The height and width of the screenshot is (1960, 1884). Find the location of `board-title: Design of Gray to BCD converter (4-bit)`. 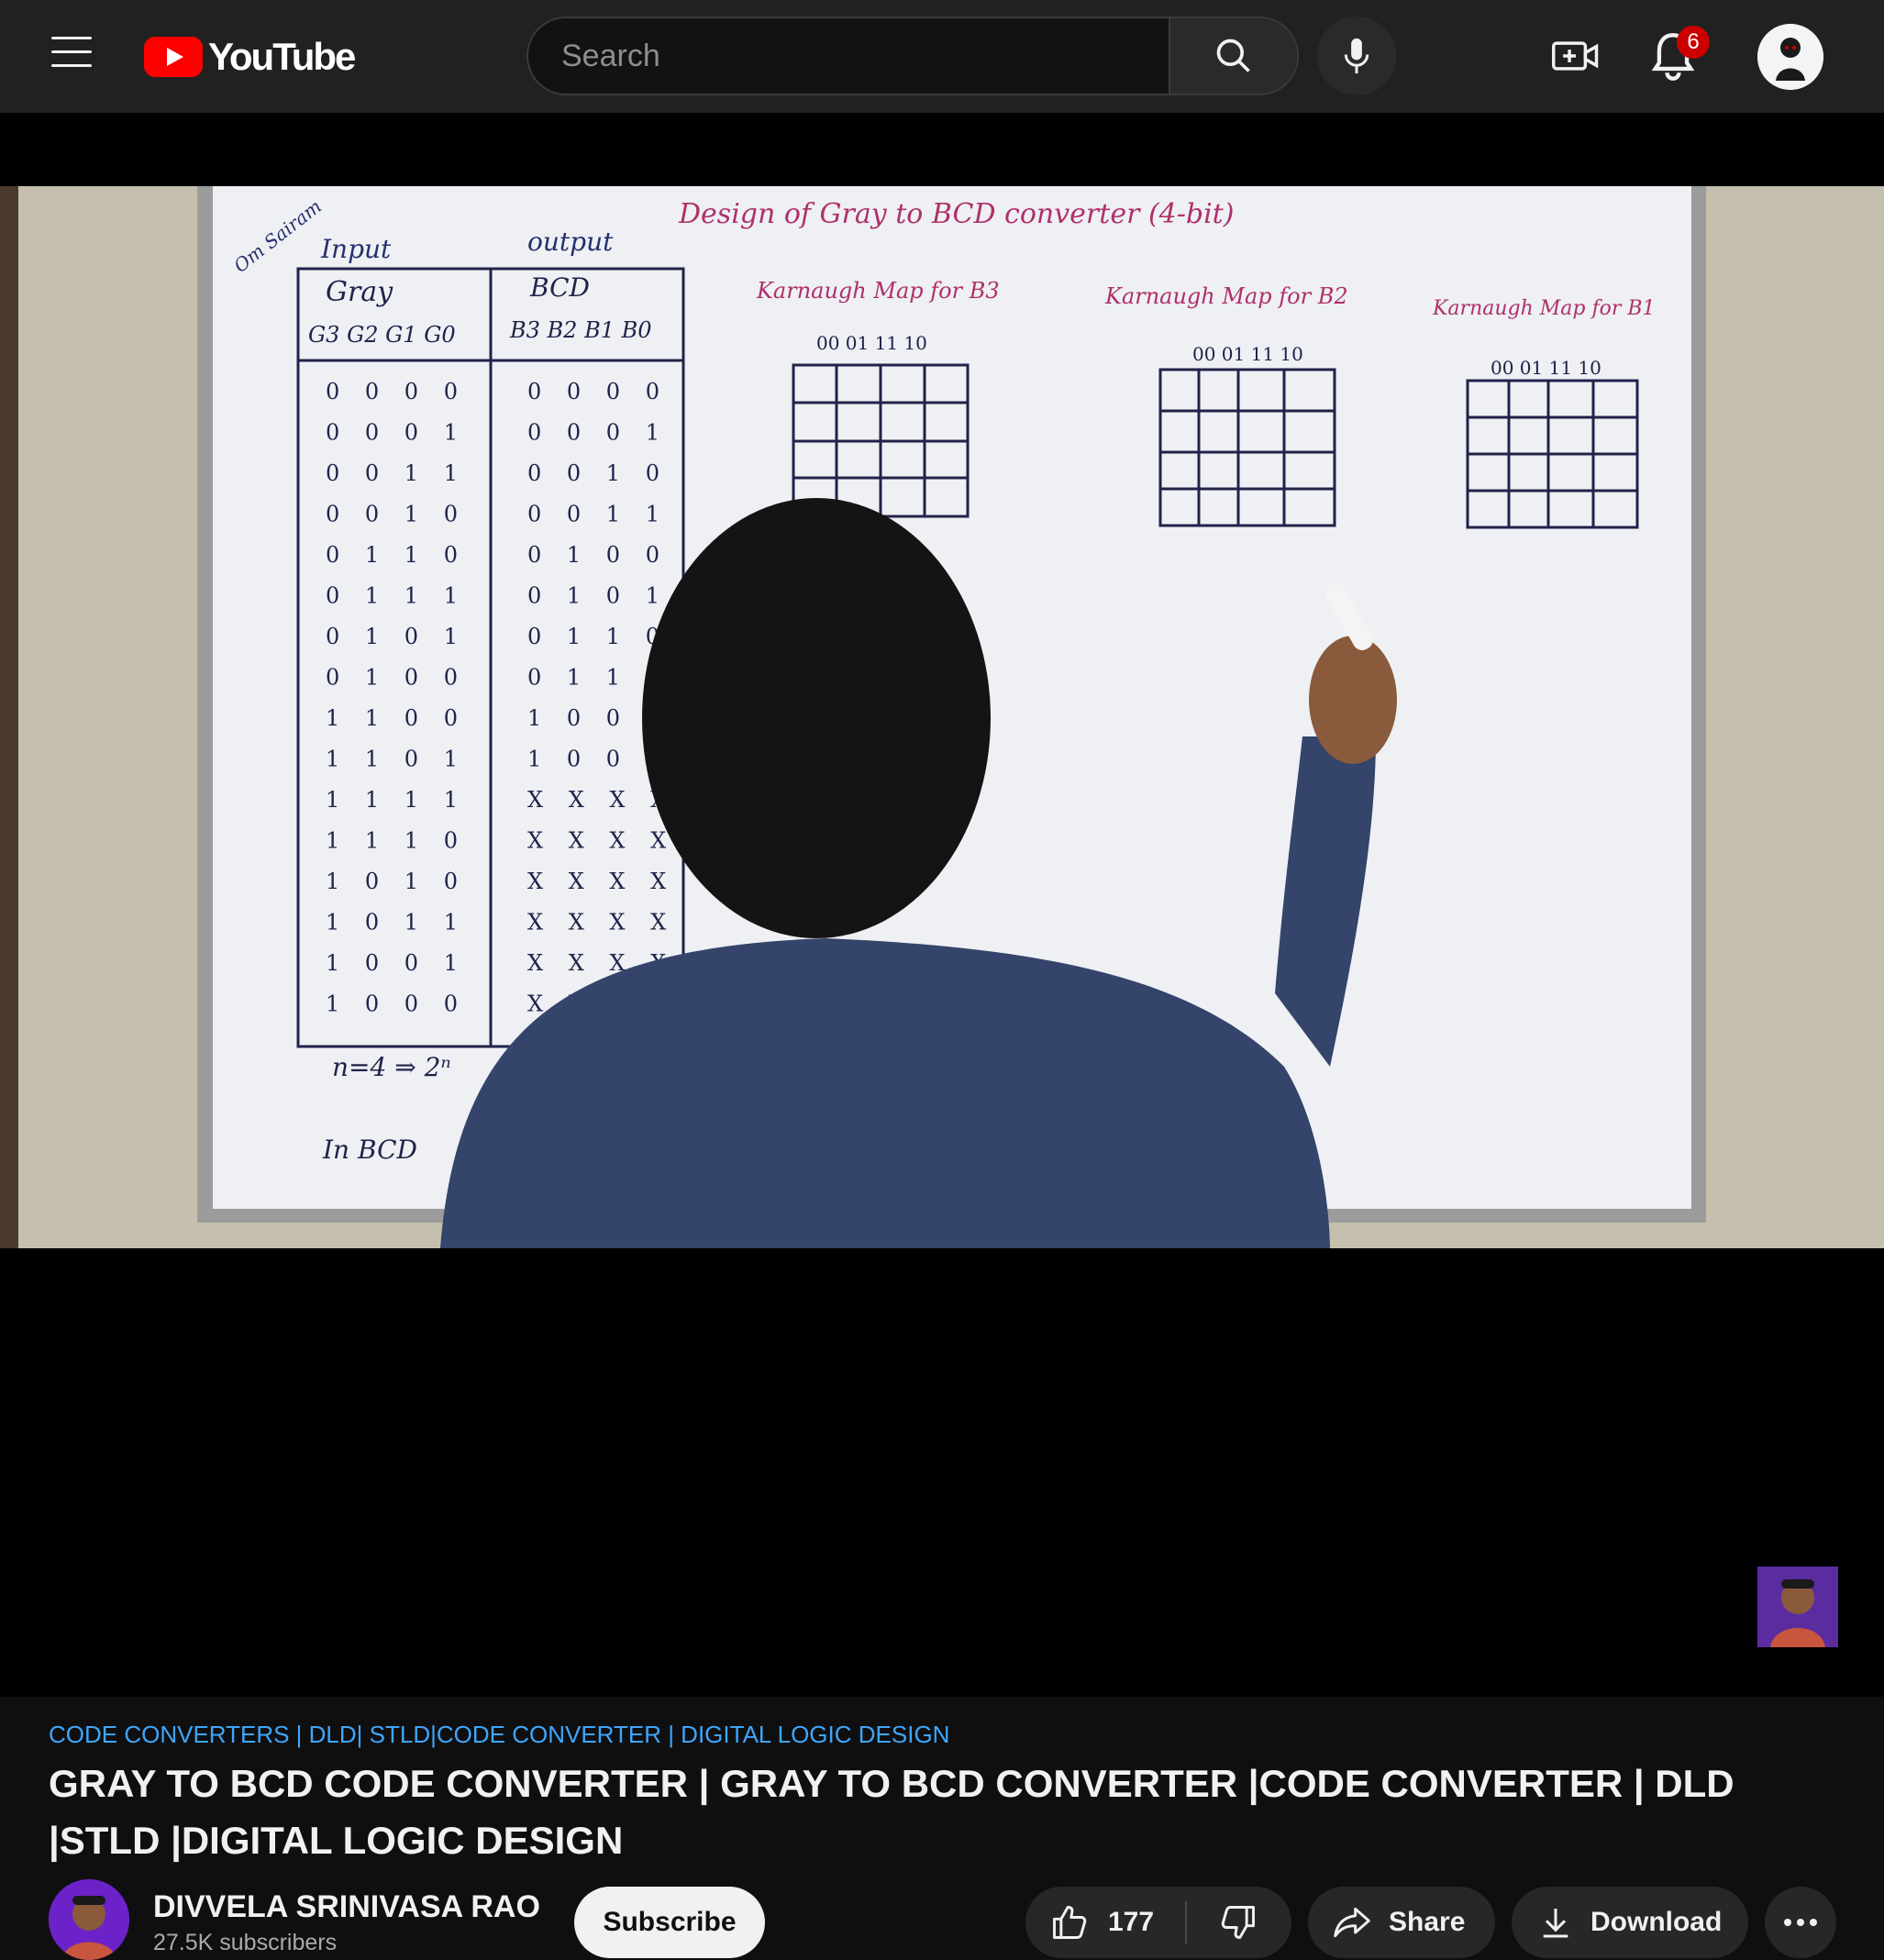

board-title: Design of Gray to BCD converter (4-bit) is located at coordinates (956, 214).